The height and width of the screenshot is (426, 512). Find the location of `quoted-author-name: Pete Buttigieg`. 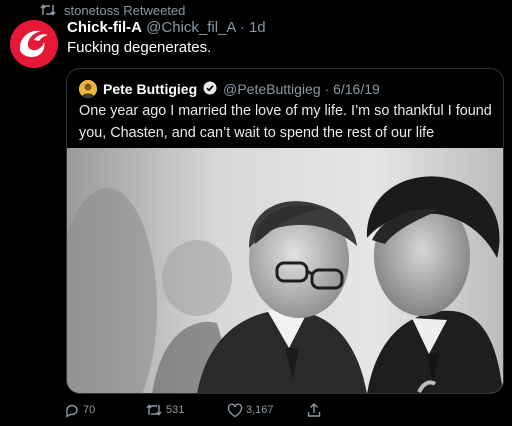

quoted-author-name: Pete Buttigieg is located at coordinates (150, 89).